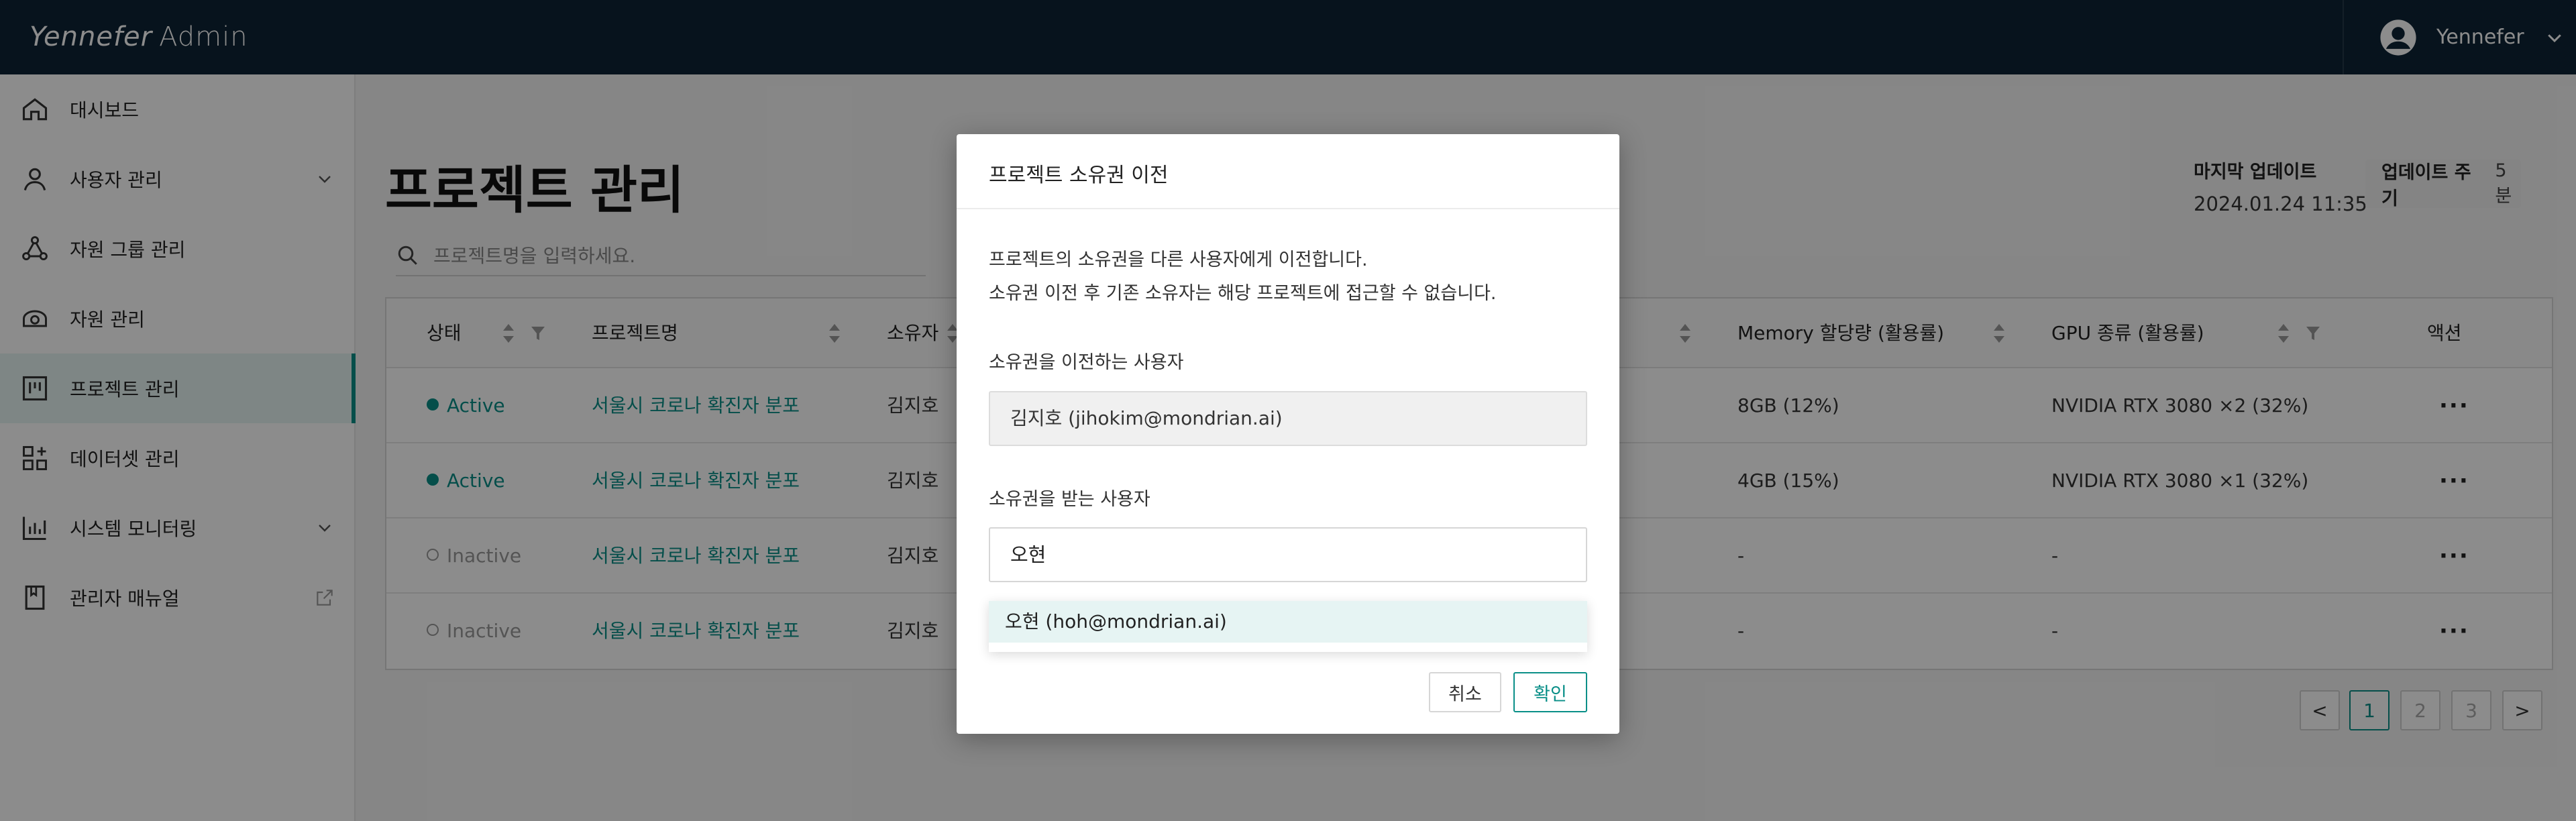 This screenshot has width=2576, height=821. I want to click on from-user-field: 김지호 (jihokim@mondrian.ai), so click(1288, 418).